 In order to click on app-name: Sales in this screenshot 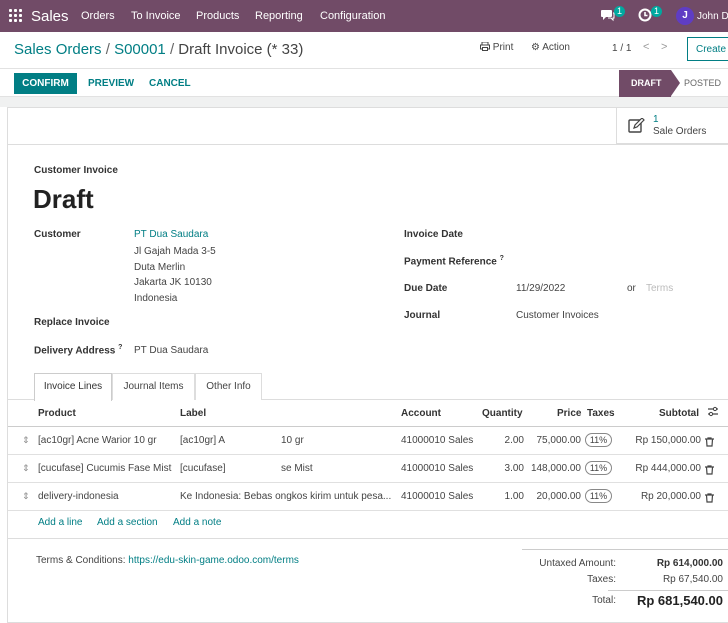, I will do `click(50, 16)`.